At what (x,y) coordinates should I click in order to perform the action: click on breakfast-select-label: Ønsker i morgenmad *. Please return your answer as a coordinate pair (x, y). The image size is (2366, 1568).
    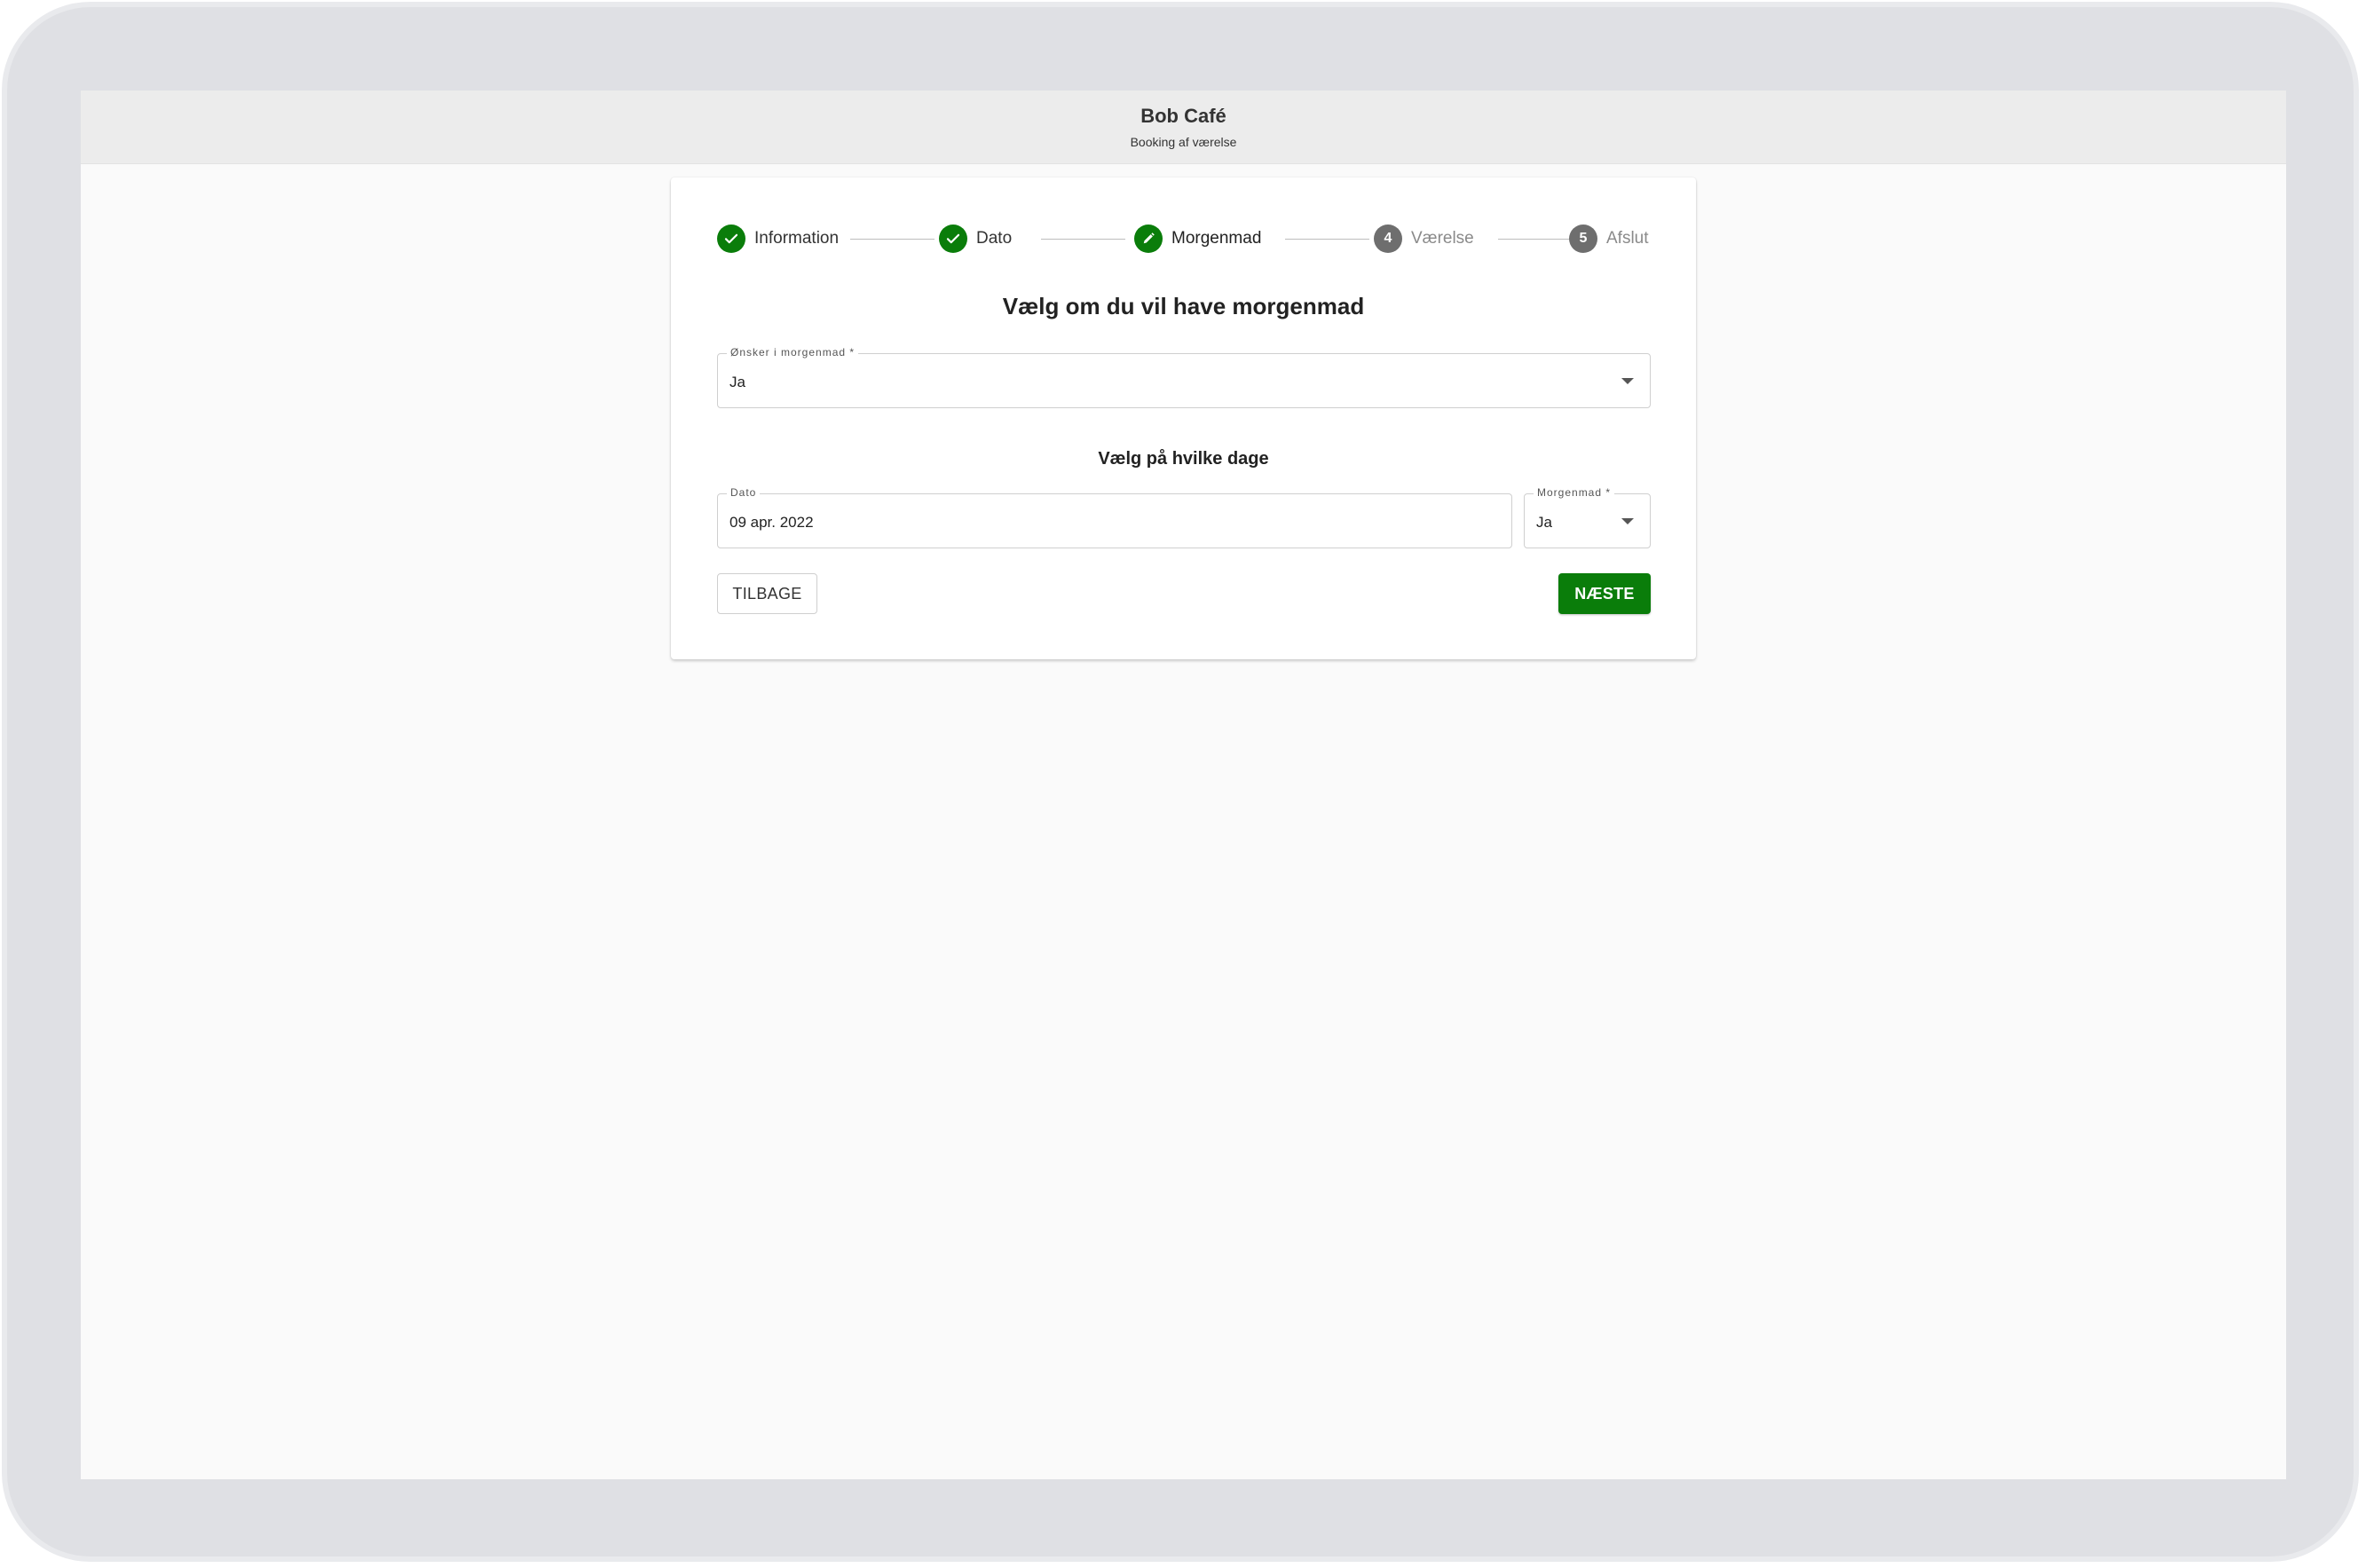
    Looking at the image, I should click on (793, 353).